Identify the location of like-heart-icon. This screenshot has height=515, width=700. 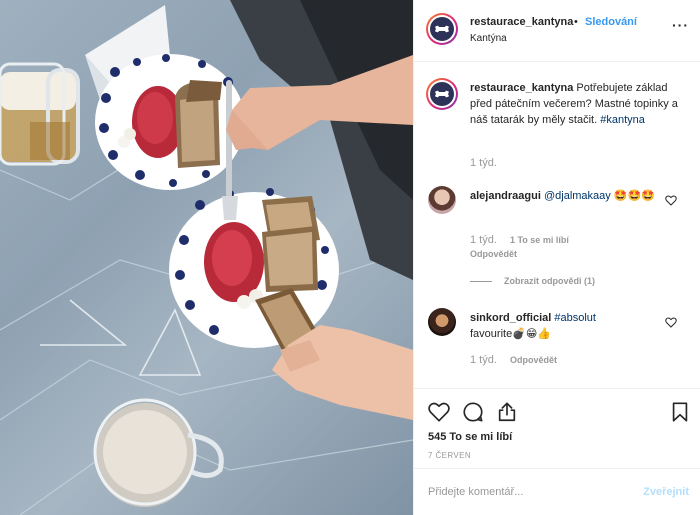
(439, 412).